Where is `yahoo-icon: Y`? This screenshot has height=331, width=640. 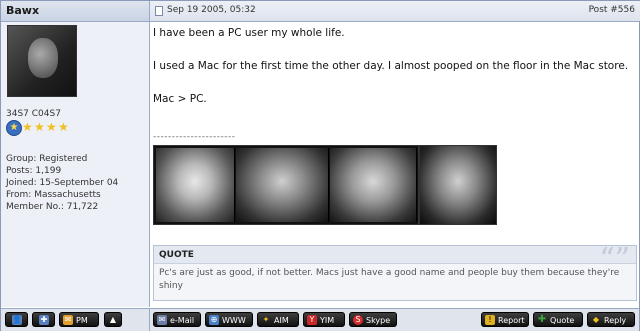
yahoo-icon: Y is located at coordinates (312, 320).